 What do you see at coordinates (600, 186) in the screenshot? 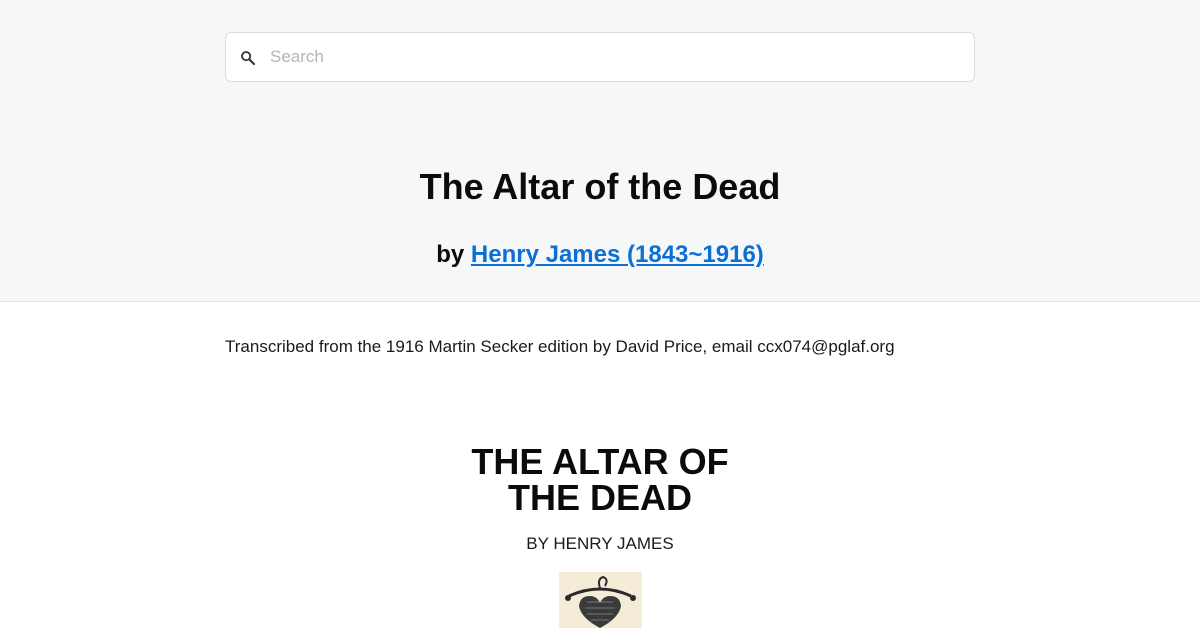
I see `page-title: The Altar of the Dead` at bounding box center [600, 186].